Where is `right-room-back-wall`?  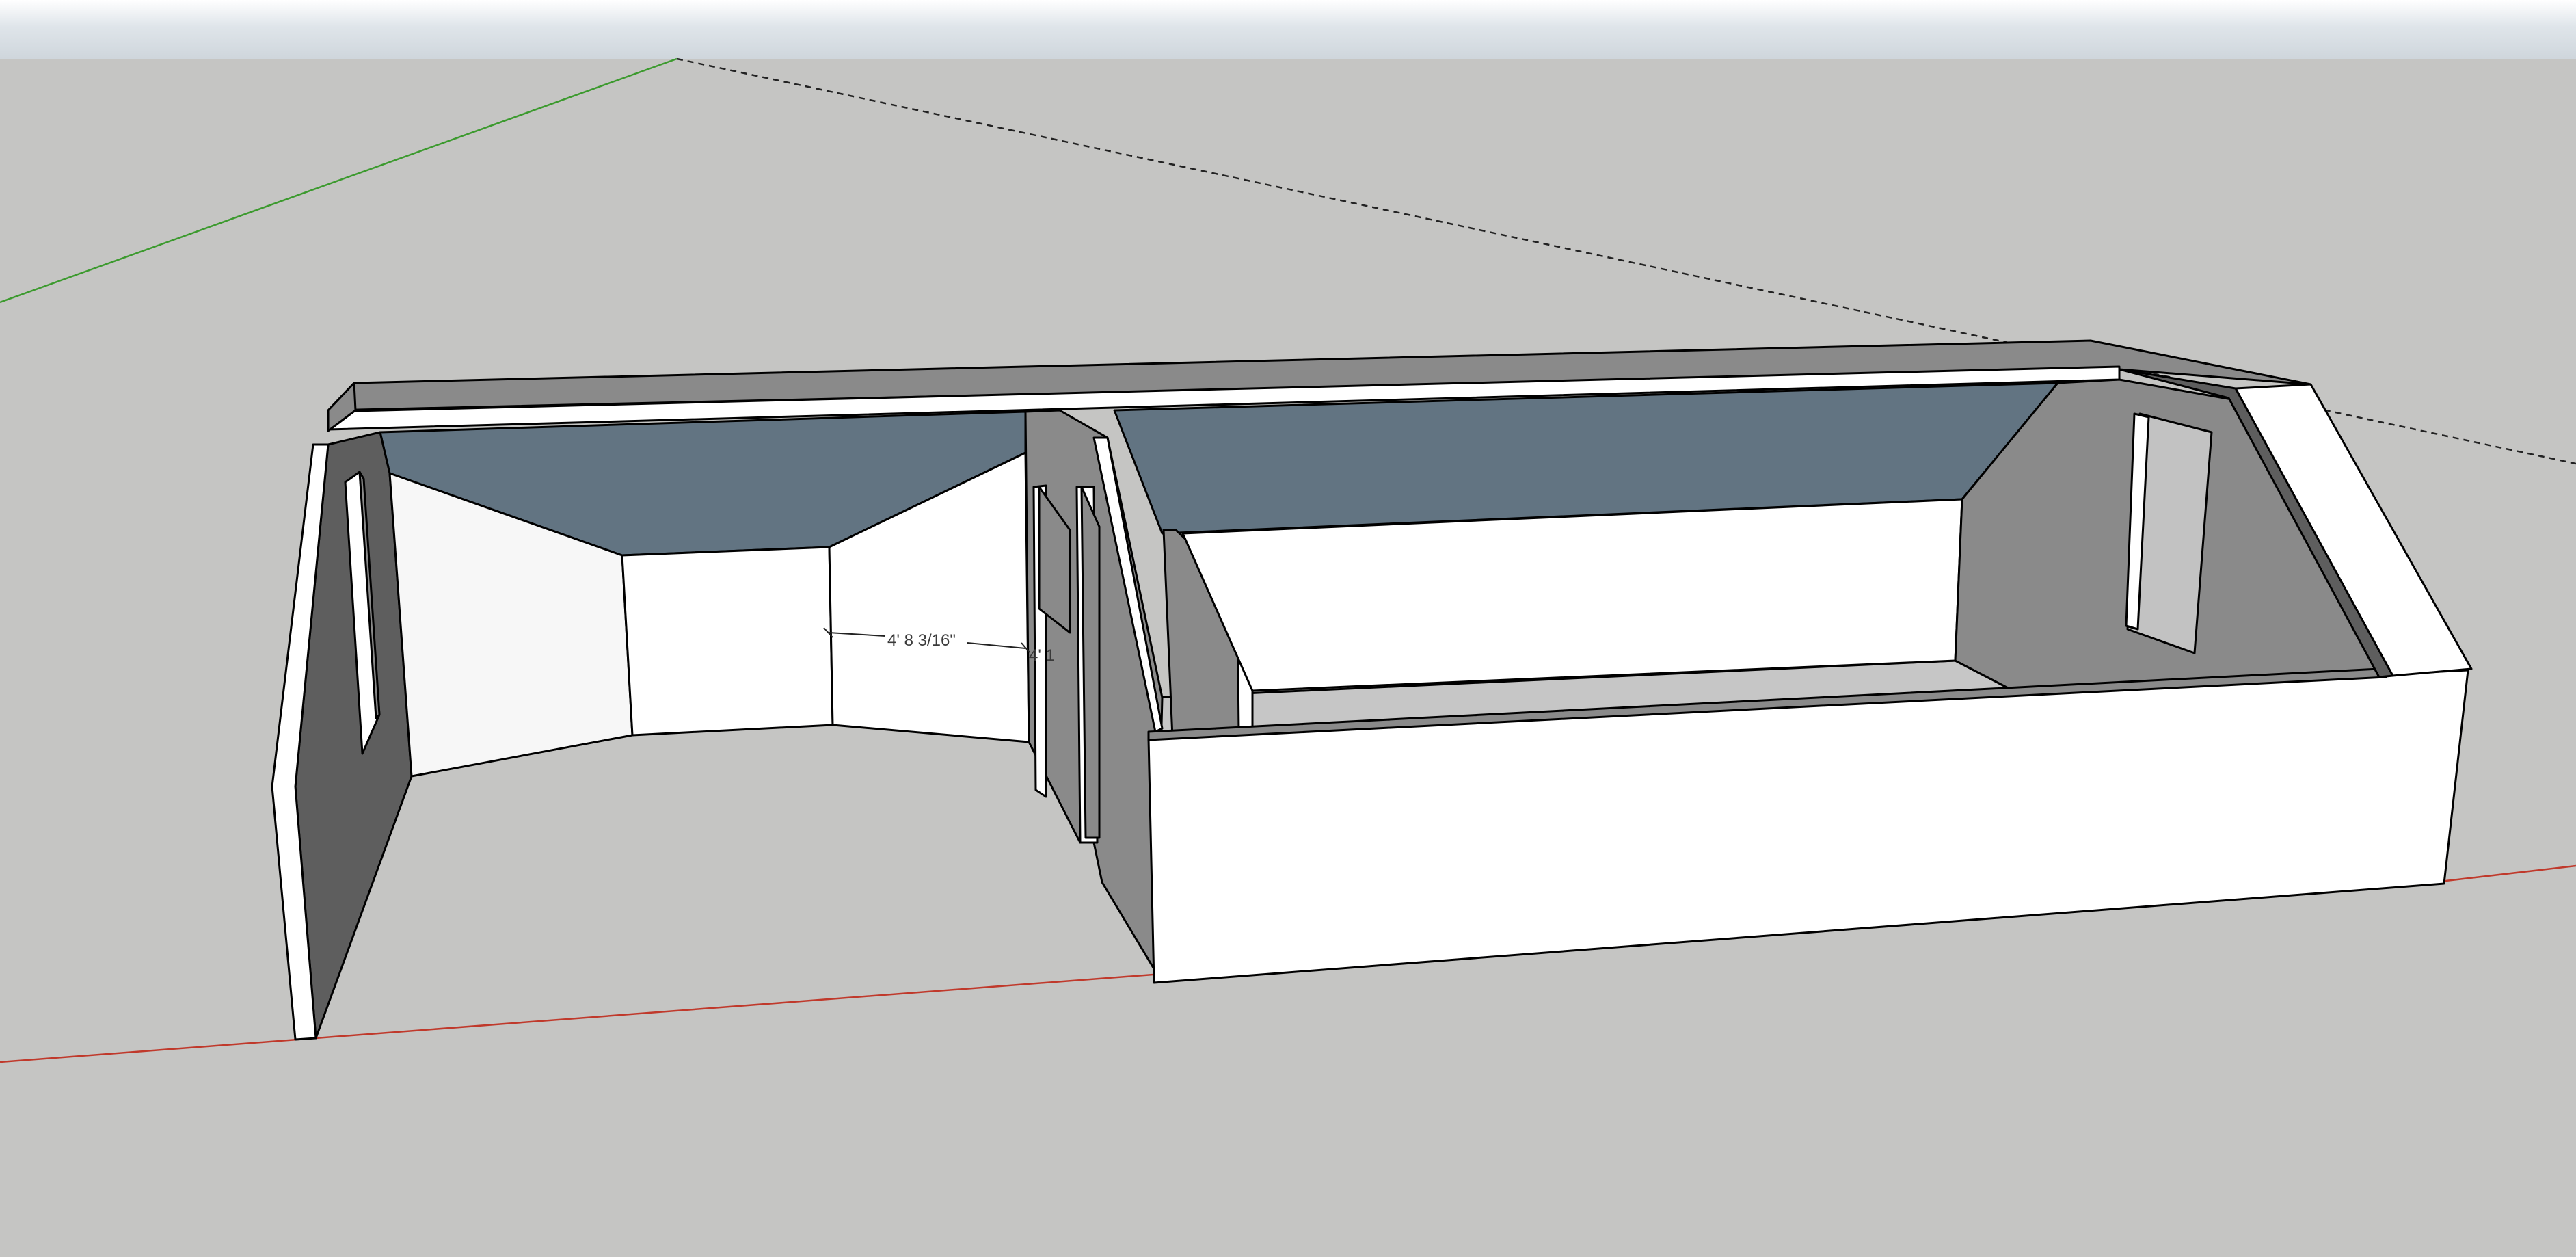 right-room-back-wall is located at coordinates (1572, 595).